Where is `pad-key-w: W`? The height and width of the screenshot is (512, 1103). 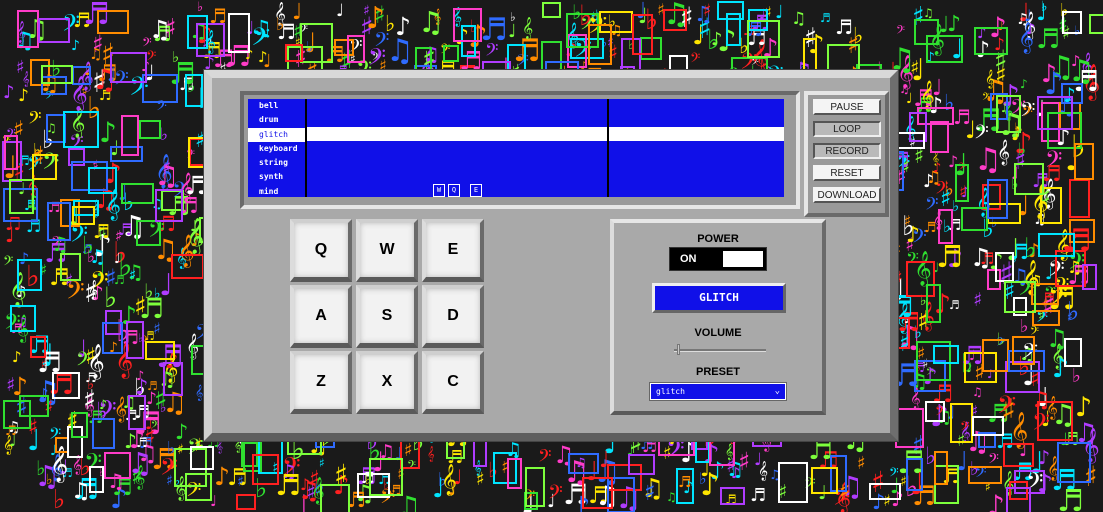
pad-key-w: W is located at coordinates (387, 250).